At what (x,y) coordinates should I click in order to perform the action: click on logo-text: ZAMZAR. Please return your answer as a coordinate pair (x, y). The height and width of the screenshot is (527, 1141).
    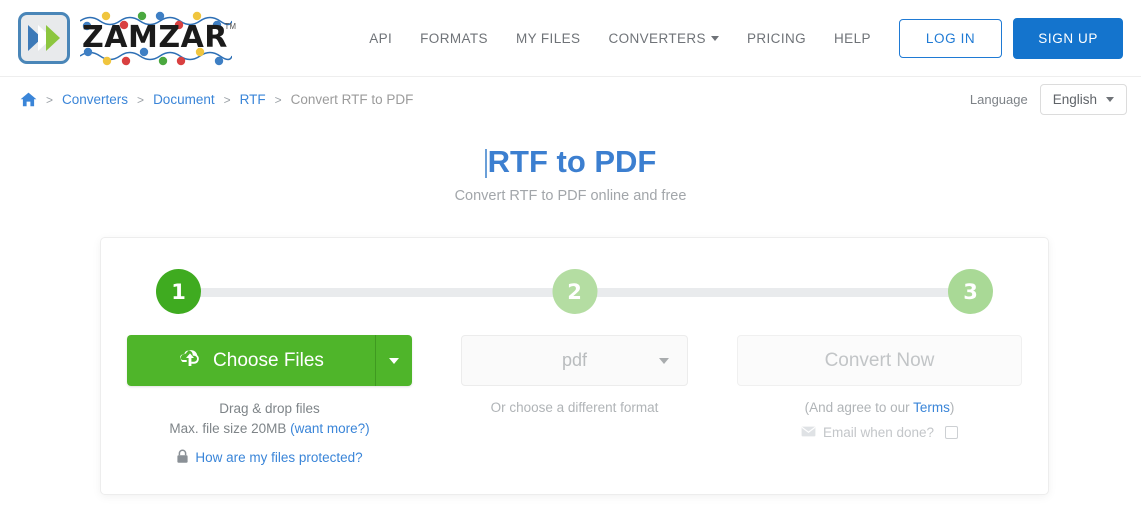
    Looking at the image, I should click on (155, 37).